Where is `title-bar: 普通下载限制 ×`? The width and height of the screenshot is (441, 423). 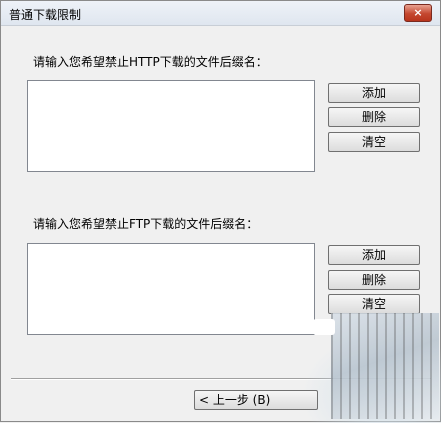 title-bar: 普通下载限制 × is located at coordinates (220, 13).